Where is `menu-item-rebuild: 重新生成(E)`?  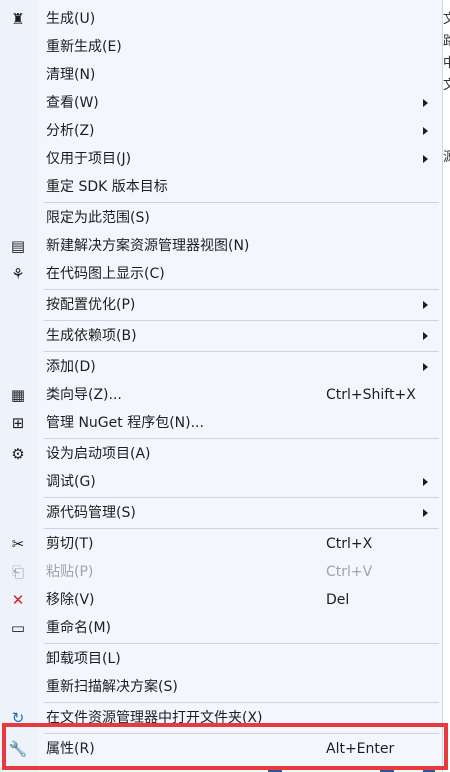 menu-item-rebuild: 重新生成(E) is located at coordinates (221, 47).